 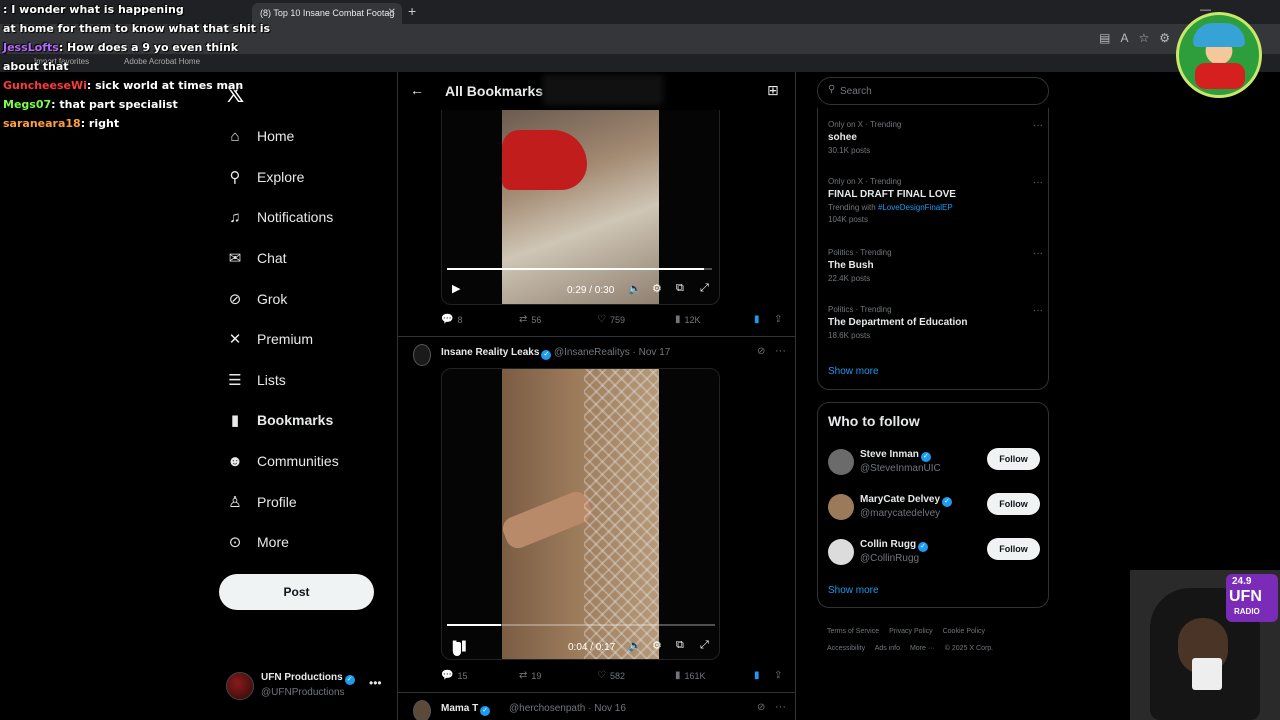 I want to click on chat-message: : I wonder what is happening, so click(x=93, y=9).